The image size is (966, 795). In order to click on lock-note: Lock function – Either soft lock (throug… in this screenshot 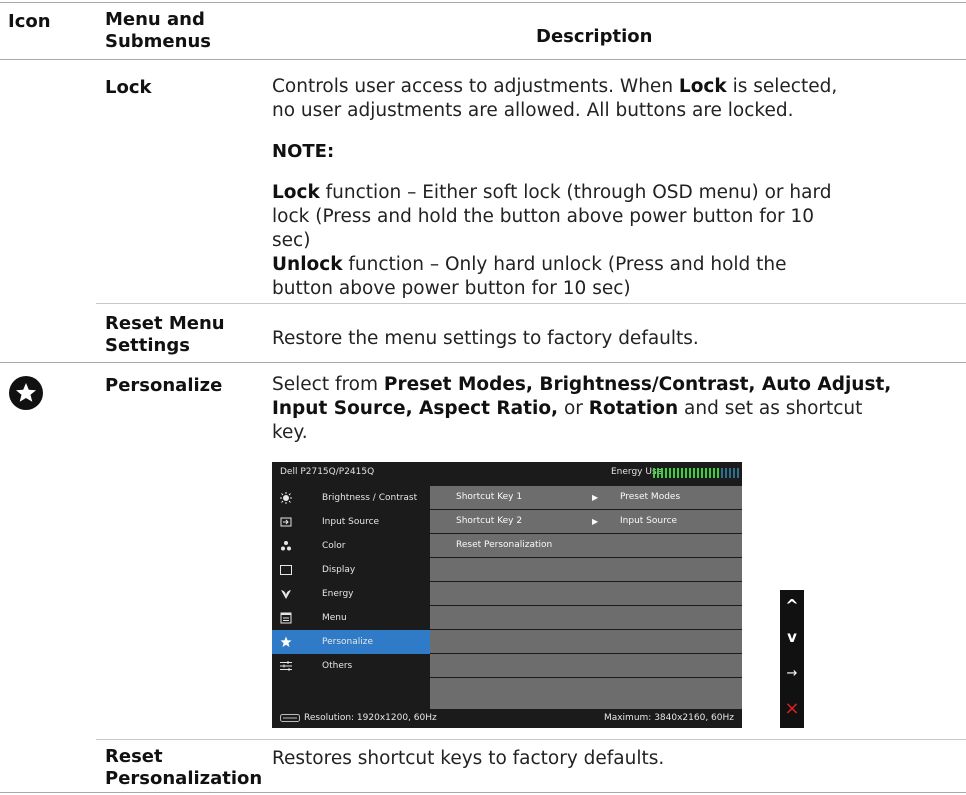, I will do `click(552, 240)`.